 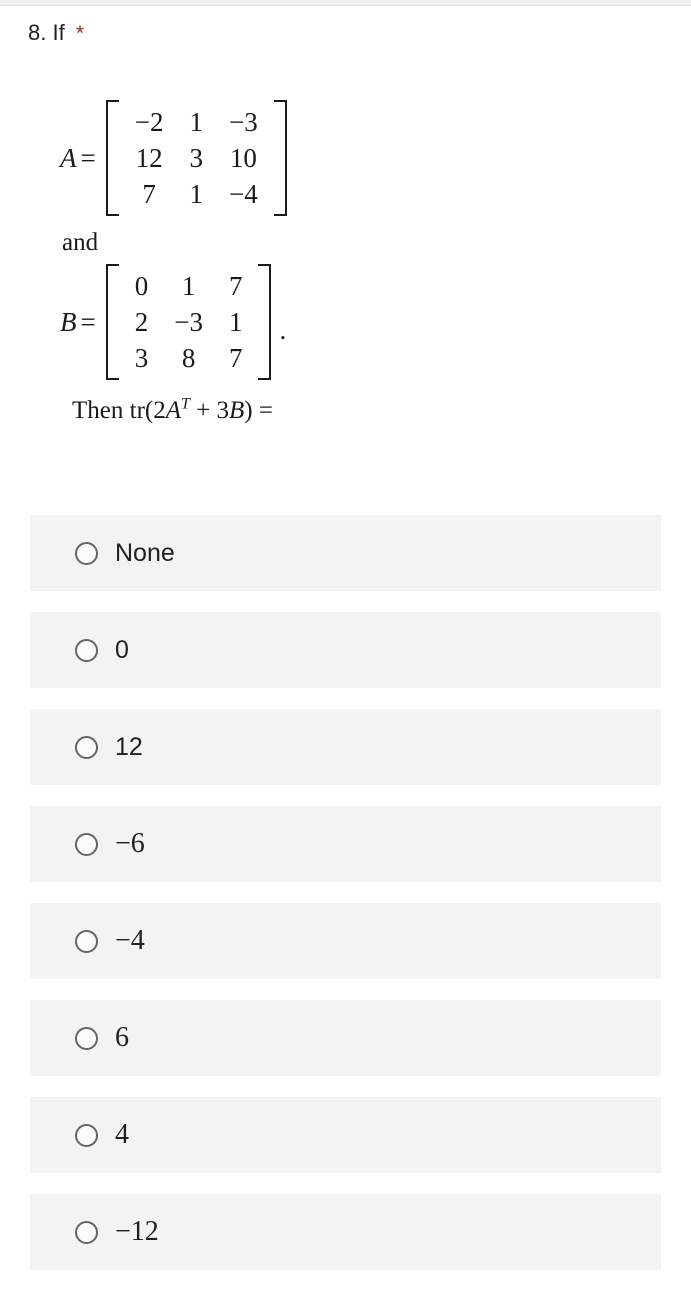 What do you see at coordinates (345, 941) in the screenshot?
I see `option-row-minus-4: −4` at bounding box center [345, 941].